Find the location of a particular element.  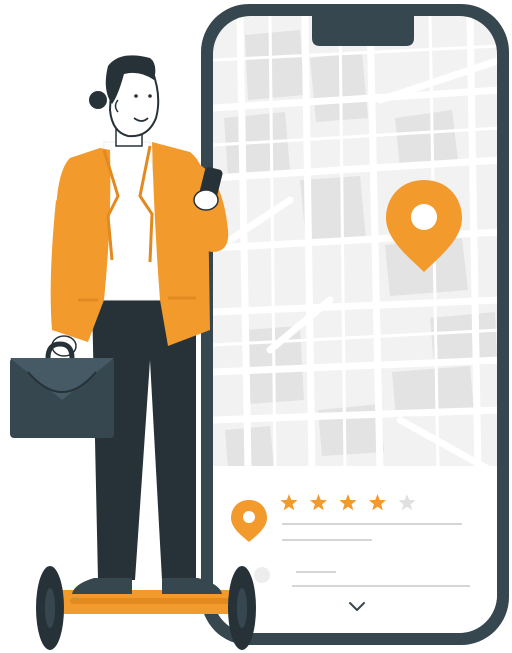

left-shoe is located at coordinates (102, 586).